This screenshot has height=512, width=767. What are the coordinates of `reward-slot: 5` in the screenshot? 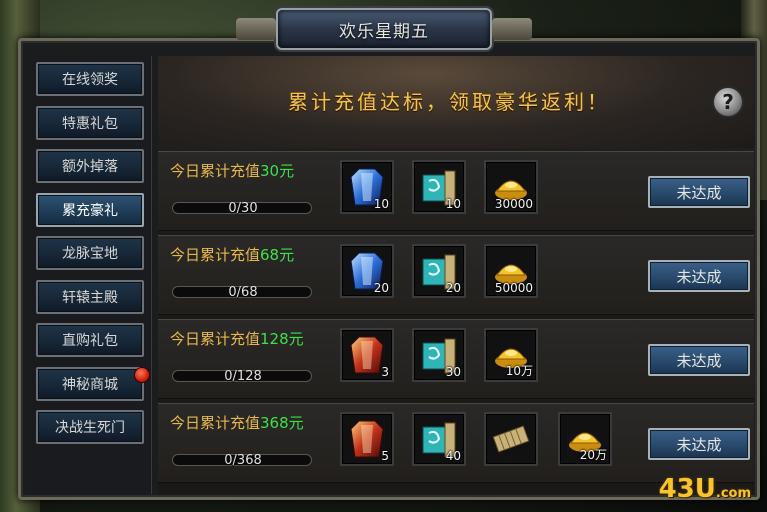 It's located at (367, 439).